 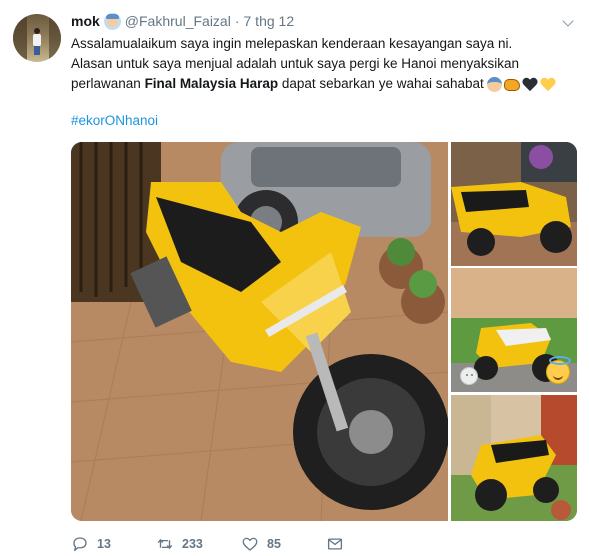 I want to click on avatar, so click(x=37, y=38).